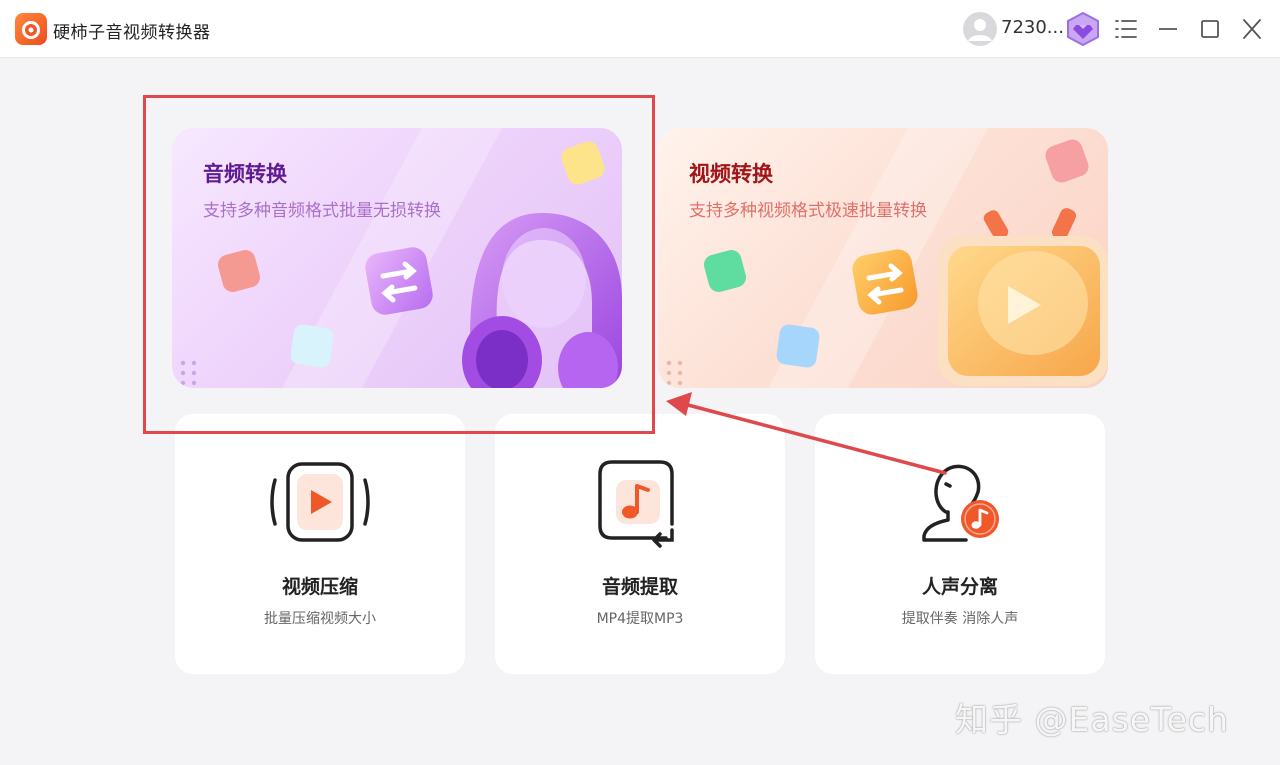 The height and width of the screenshot is (765, 1280). I want to click on video-convert-card: 视频转换 支持多种视频格式极速批量转换, so click(883, 258).